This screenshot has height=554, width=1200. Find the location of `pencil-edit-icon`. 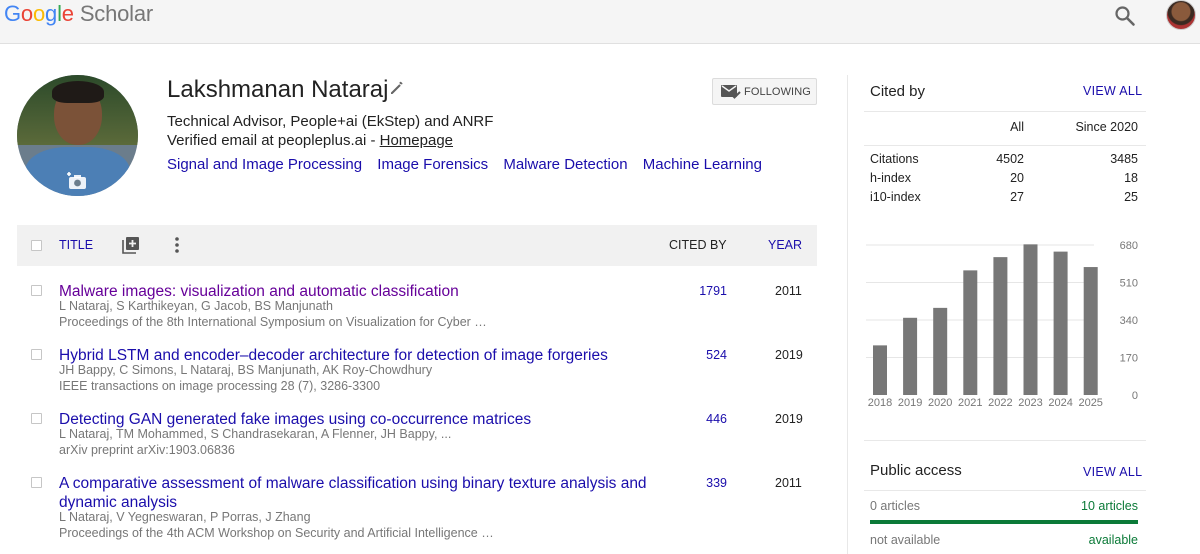

pencil-edit-icon is located at coordinates (397, 88).